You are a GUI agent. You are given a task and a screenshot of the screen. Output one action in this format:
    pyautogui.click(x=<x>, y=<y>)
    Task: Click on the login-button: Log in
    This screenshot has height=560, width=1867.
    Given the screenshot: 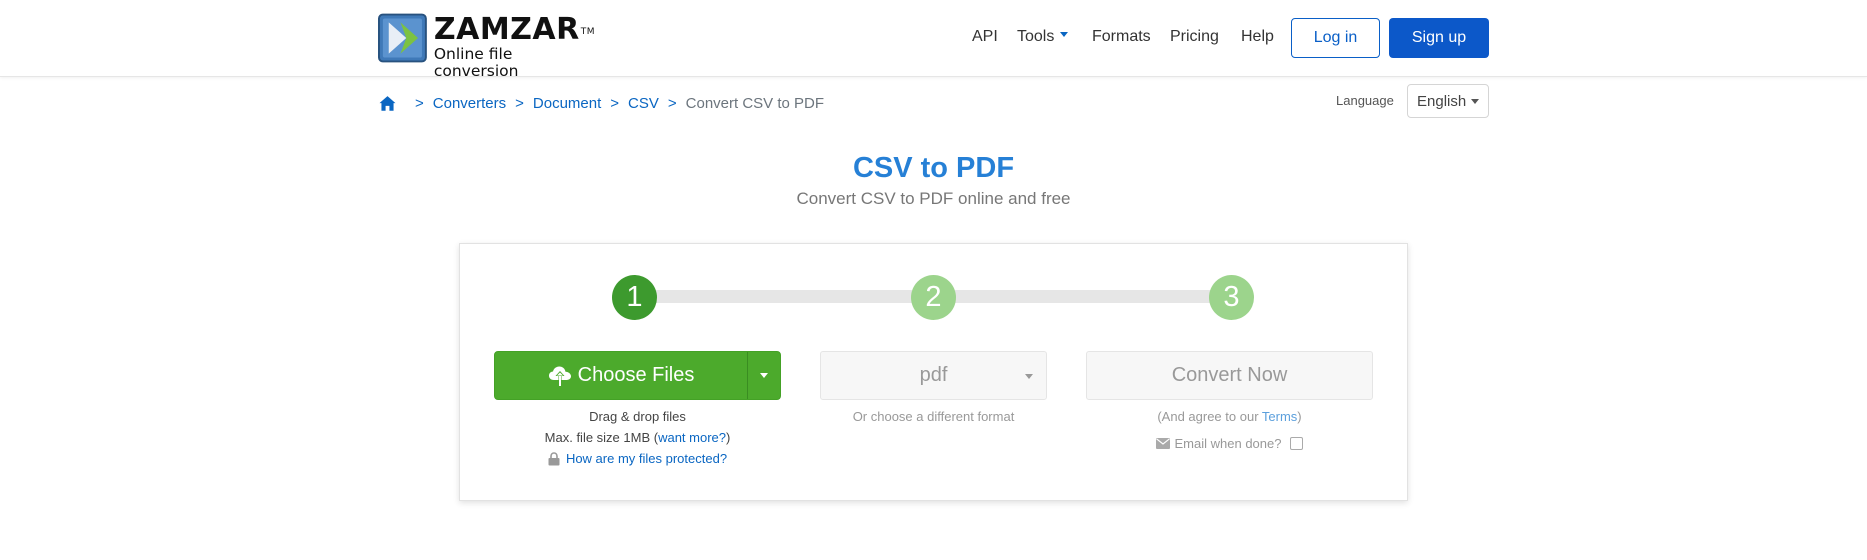 What is the action you would take?
    pyautogui.click(x=1335, y=38)
    